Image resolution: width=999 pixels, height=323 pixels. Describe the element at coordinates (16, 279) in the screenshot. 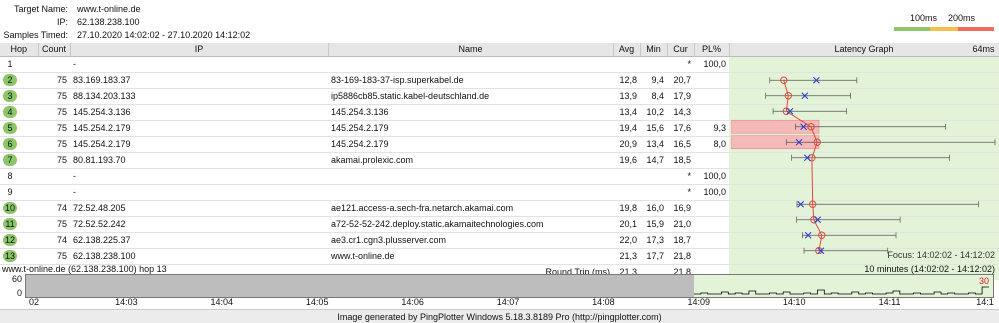

I see `timeline-y-top: 60` at that location.